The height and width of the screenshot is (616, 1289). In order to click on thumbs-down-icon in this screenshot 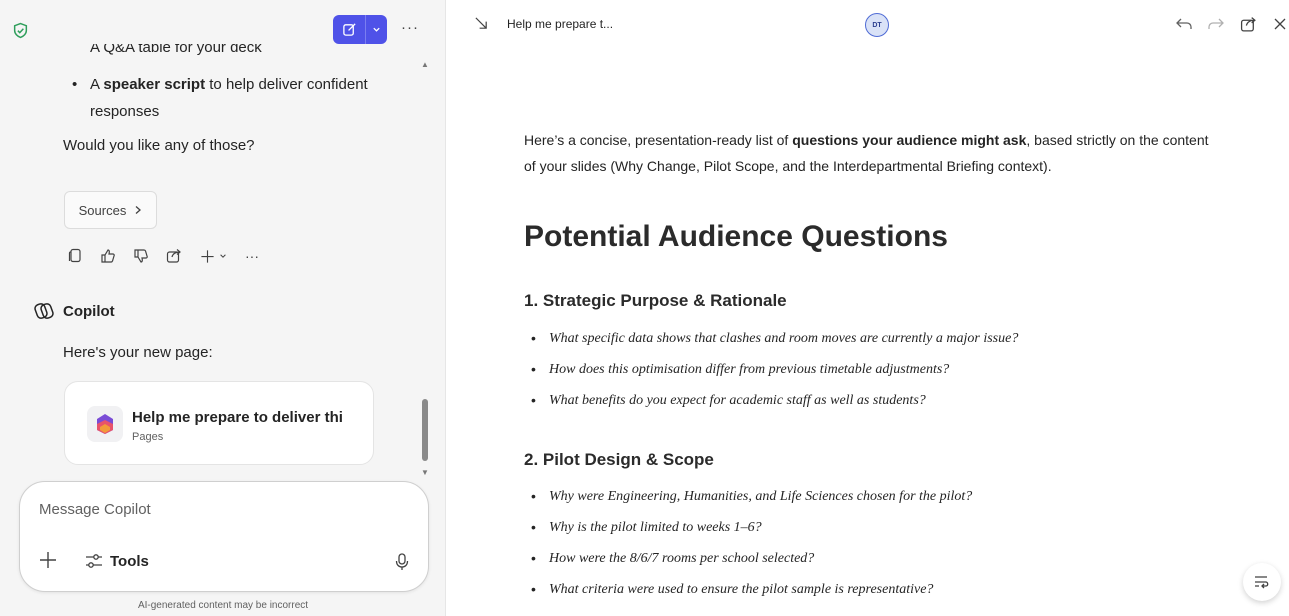, I will do `click(141, 256)`.